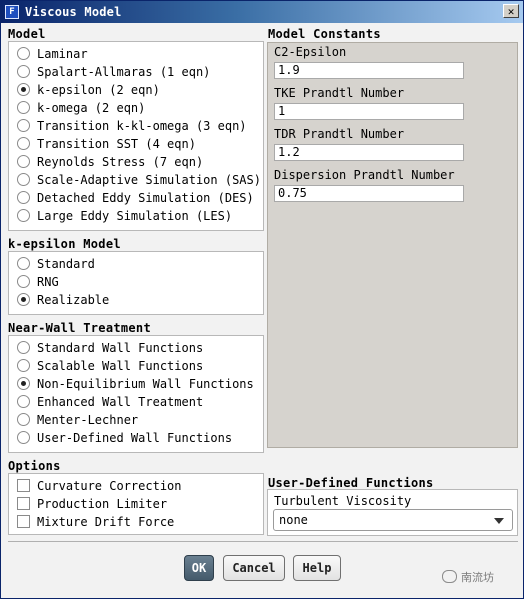  What do you see at coordinates (116, 144) in the screenshot?
I see `model-option-label: Transition SST (4 eqn)` at bounding box center [116, 144].